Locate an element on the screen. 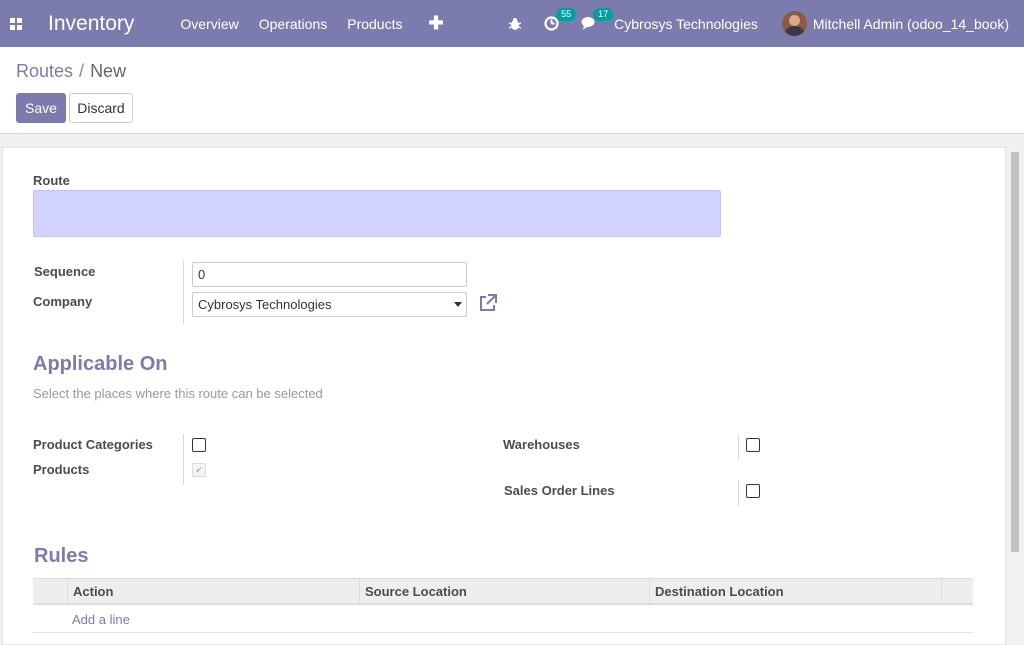 The image size is (1024, 645). rules-title: Rules is located at coordinates (61, 556).